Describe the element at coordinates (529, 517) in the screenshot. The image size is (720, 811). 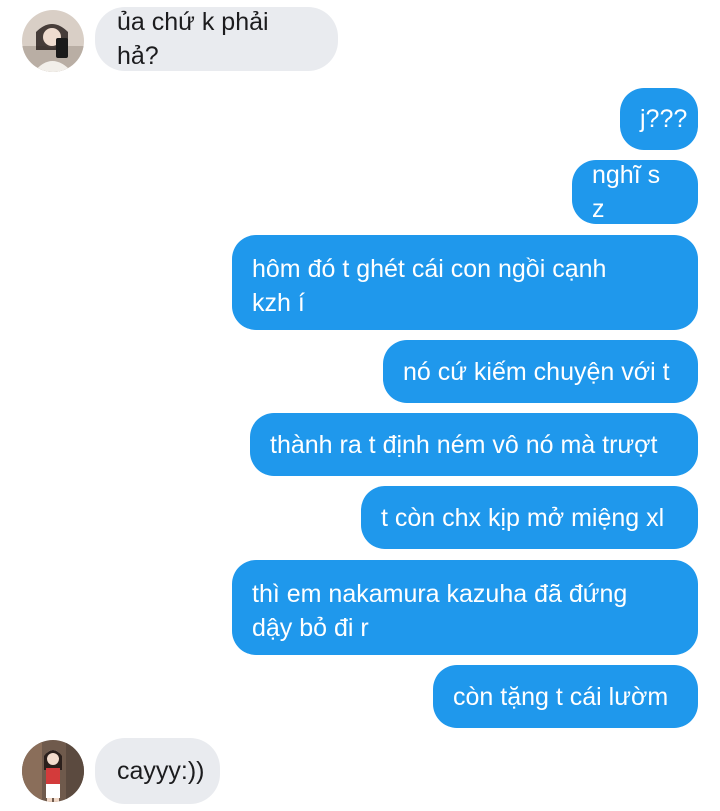
I see `outgoing-message-bubble: t còn chx kịp mở miệng xl` at that location.